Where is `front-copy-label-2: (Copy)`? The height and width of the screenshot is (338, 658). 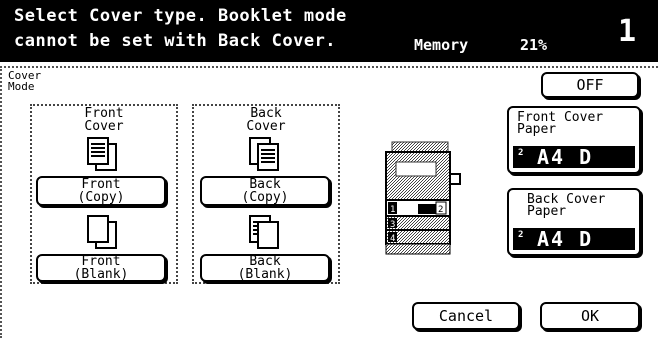 front-copy-label-2: (Copy) is located at coordinates (101, 197).